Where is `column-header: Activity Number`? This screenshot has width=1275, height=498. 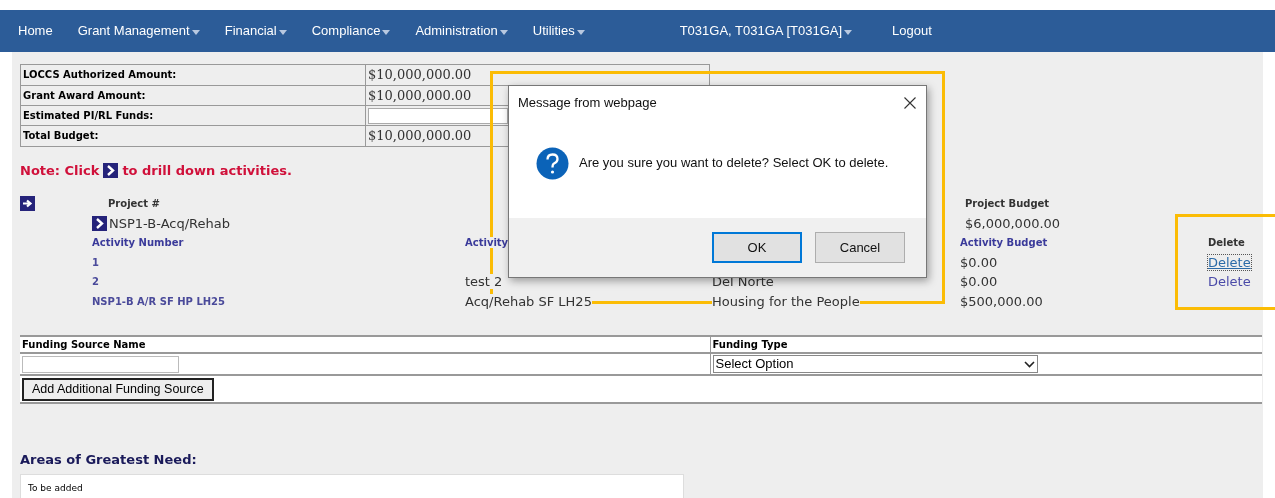 column-header: Activity Number is located at coordinates (138, 243).